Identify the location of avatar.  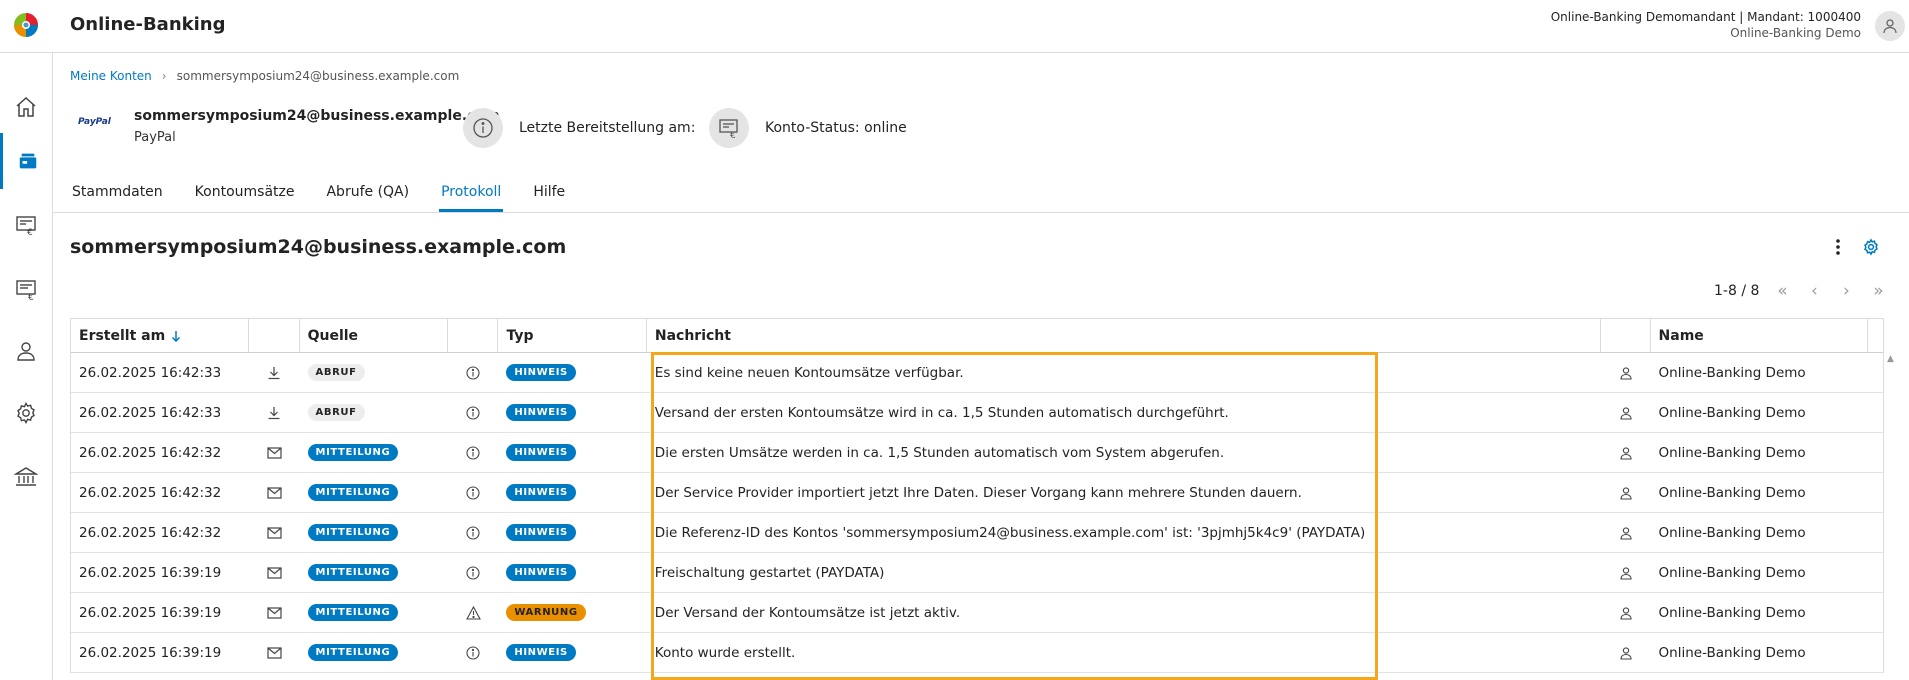
(1890, 26).